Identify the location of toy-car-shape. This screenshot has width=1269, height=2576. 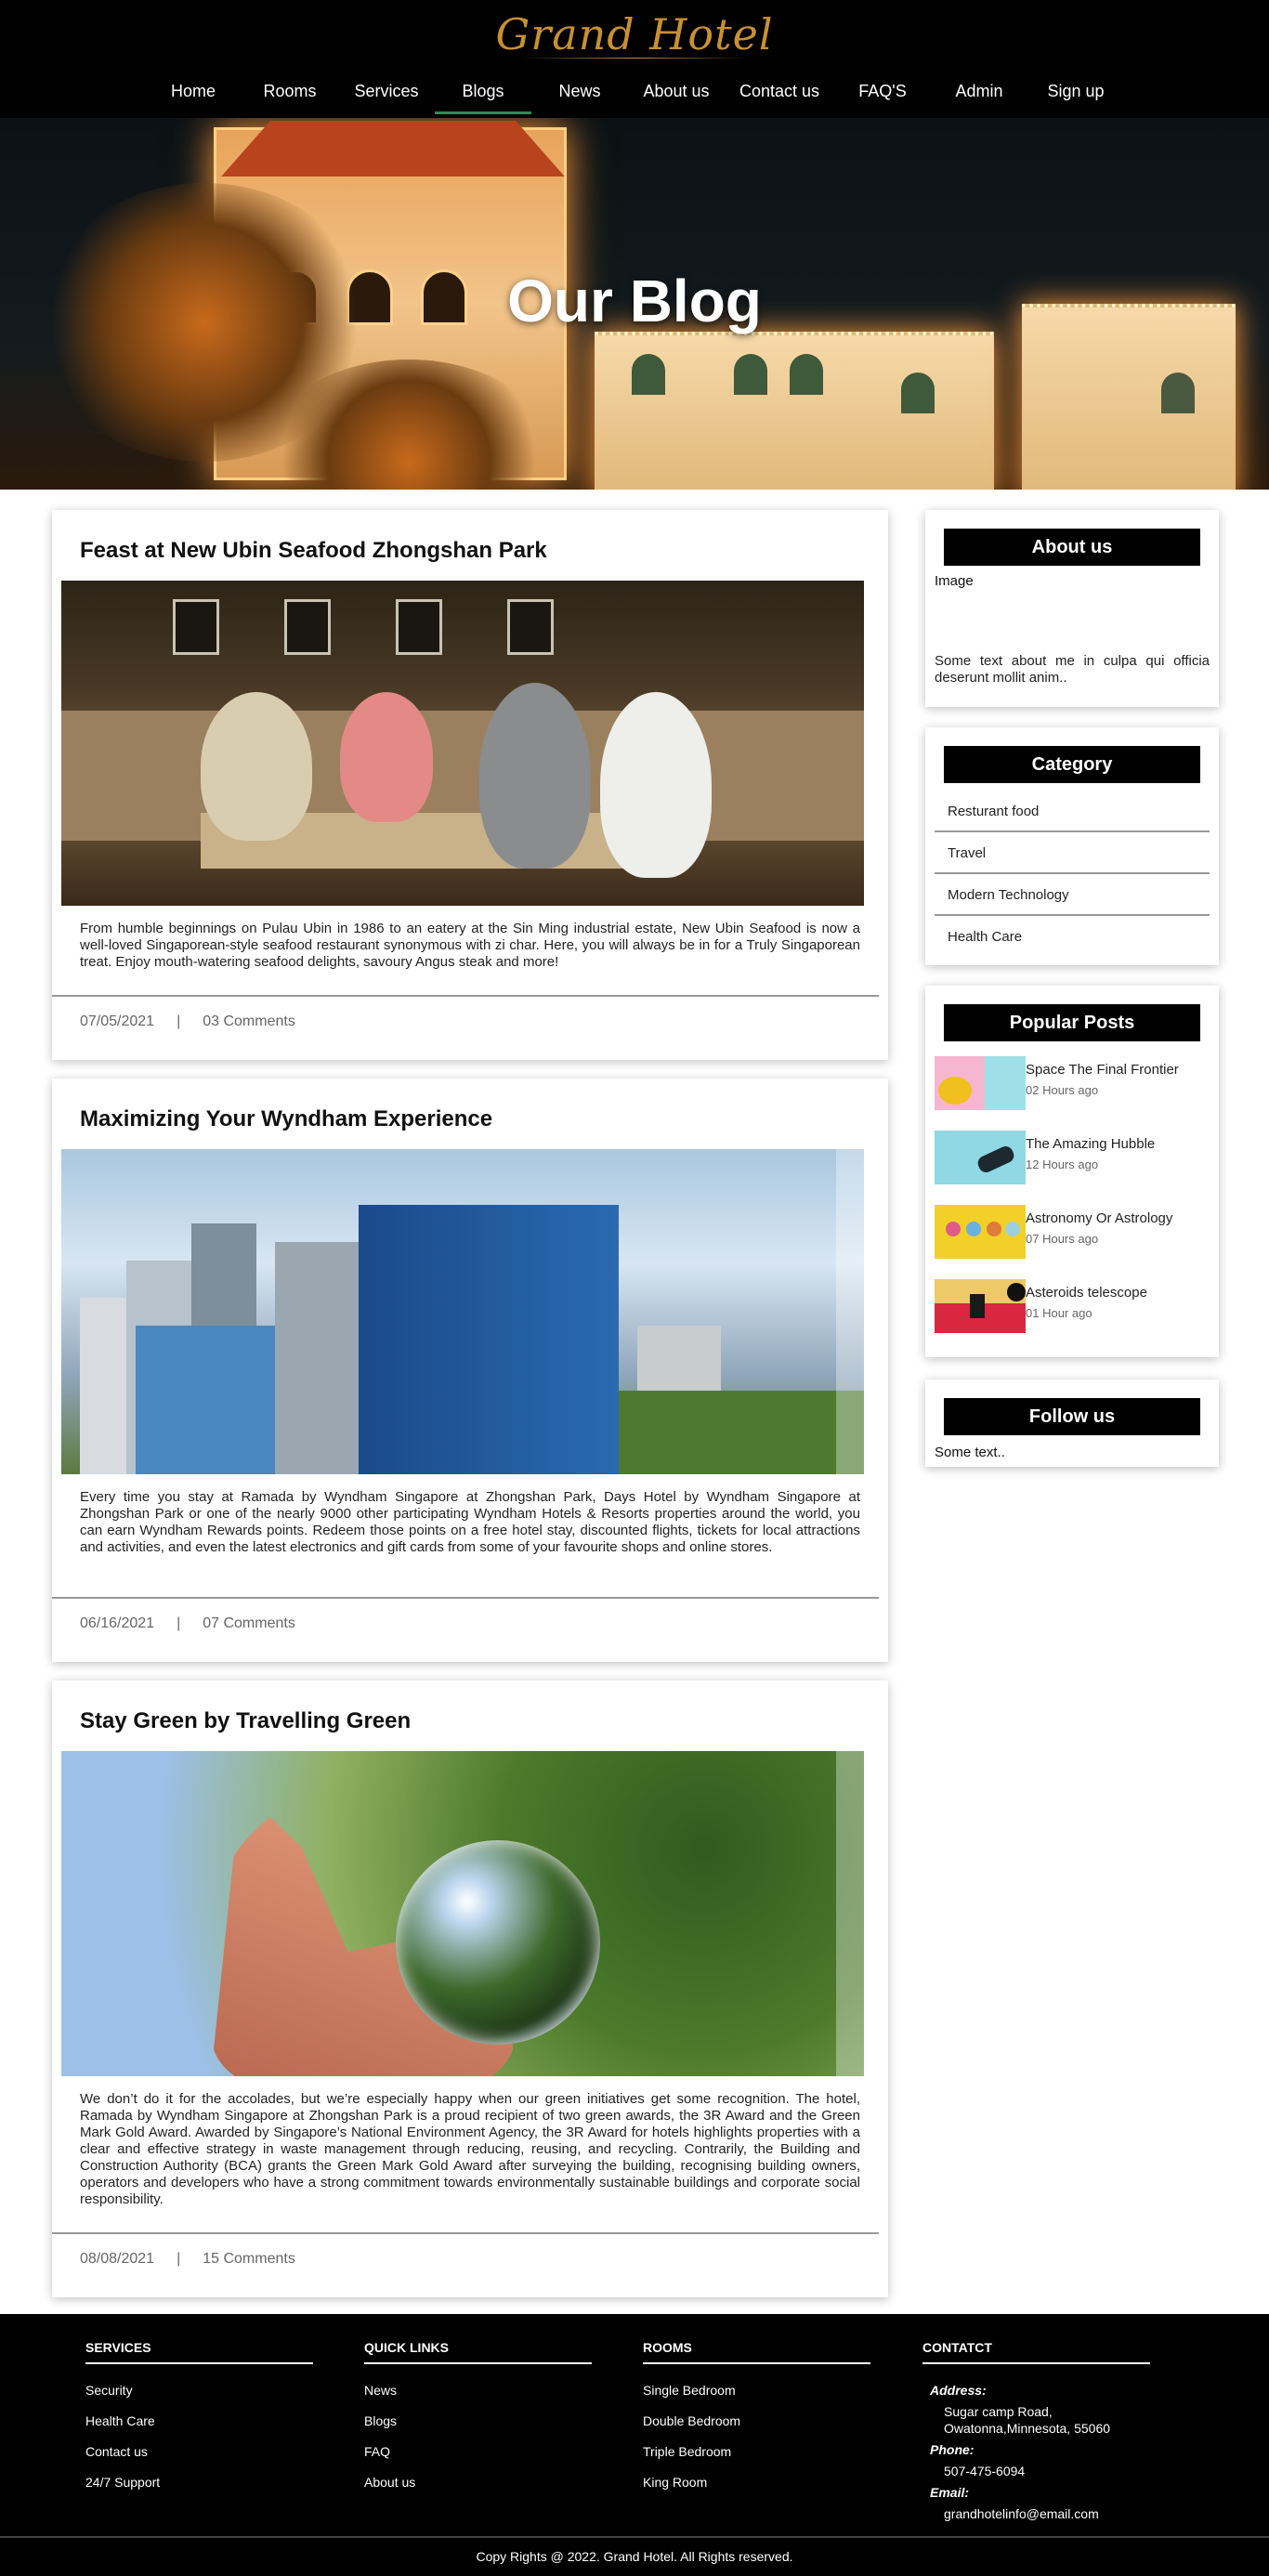
(996, 1160).